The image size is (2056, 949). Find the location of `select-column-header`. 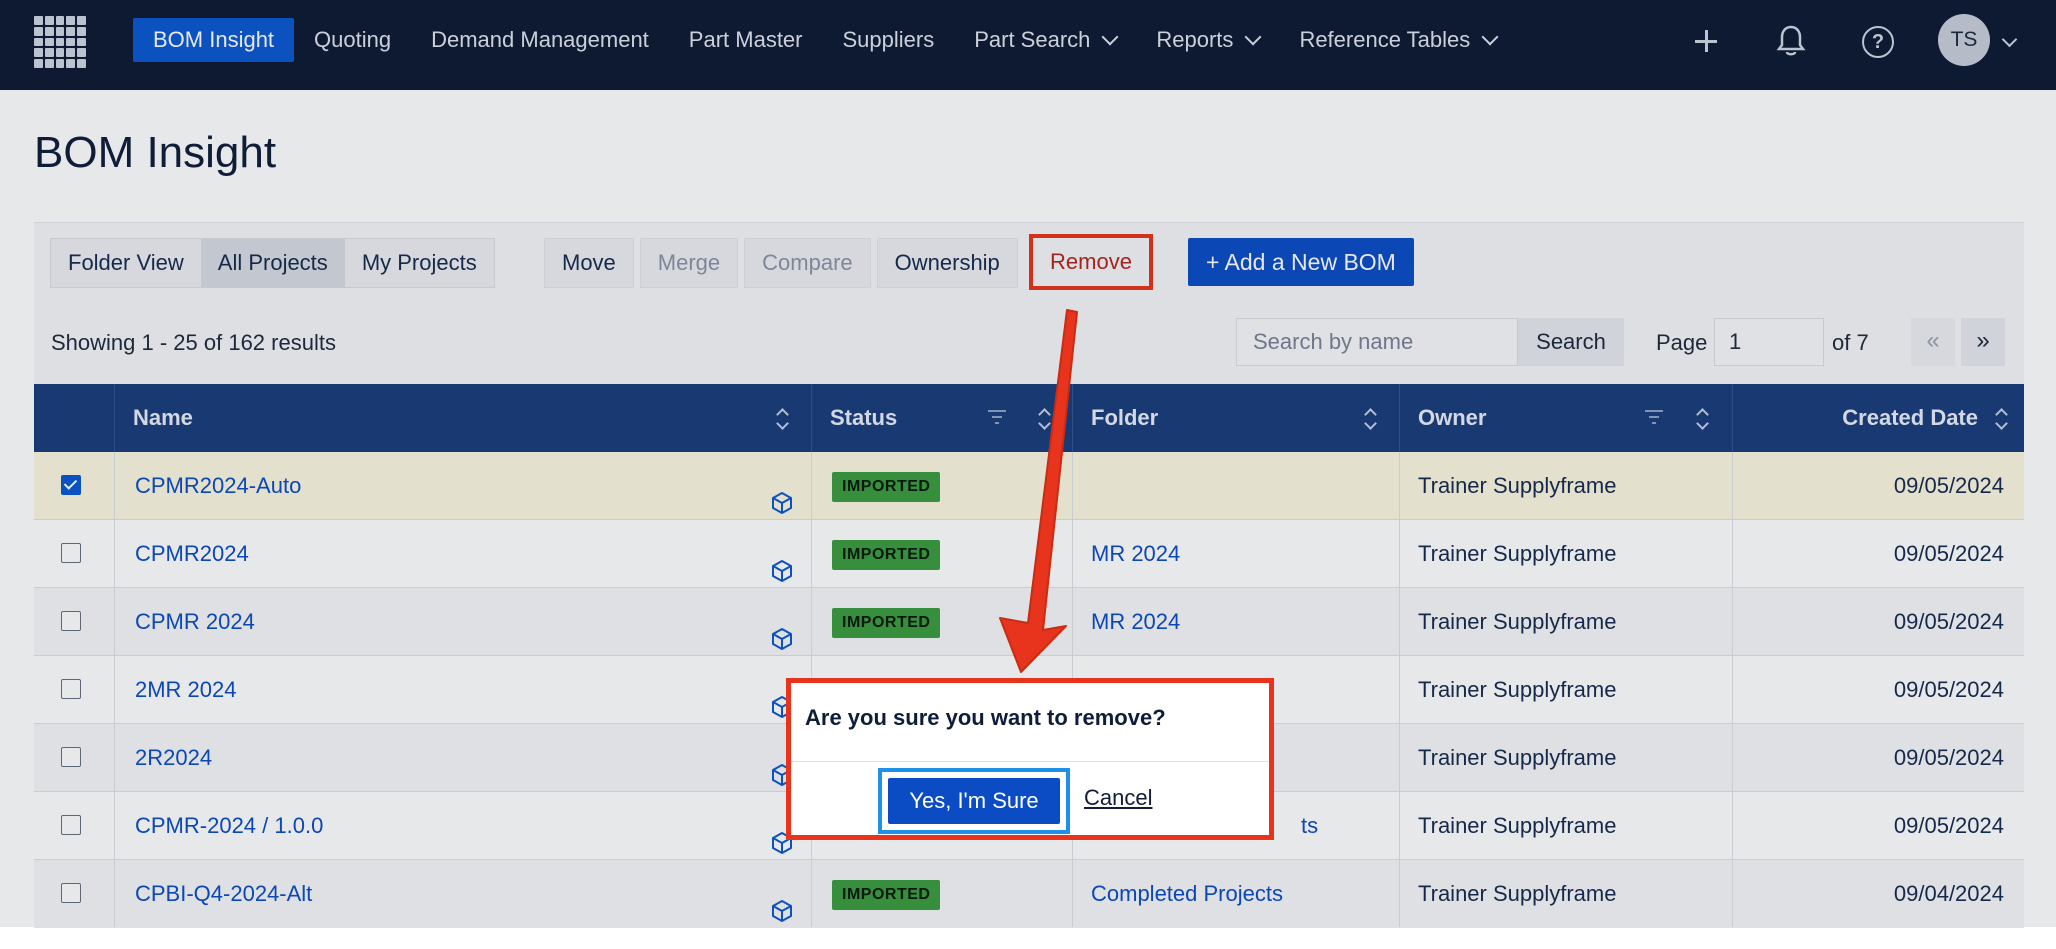

select-column-header is located at coordinates (74, 418).